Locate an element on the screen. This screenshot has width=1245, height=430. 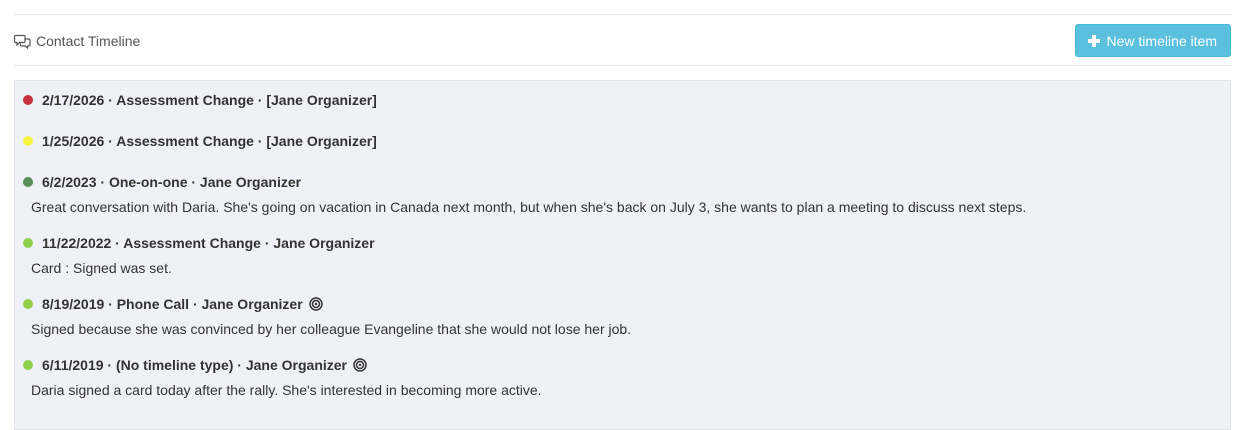
new-timeline-item-label: New timeline item is located at coordinates (1161, 40).